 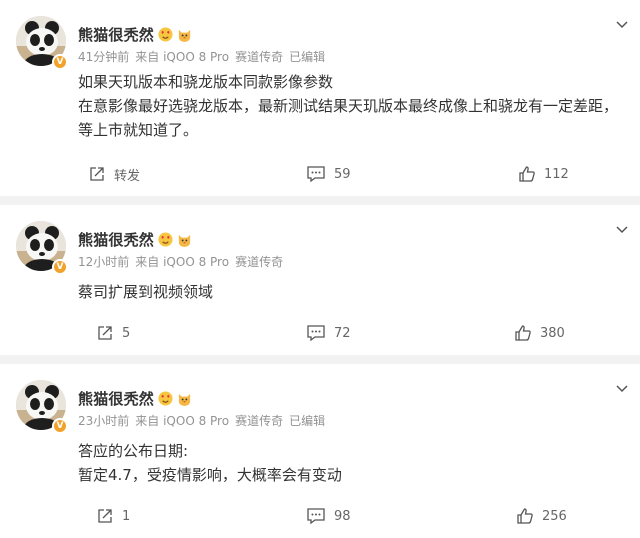 I want to click on like-count: 256, so click(x=554, y=516).